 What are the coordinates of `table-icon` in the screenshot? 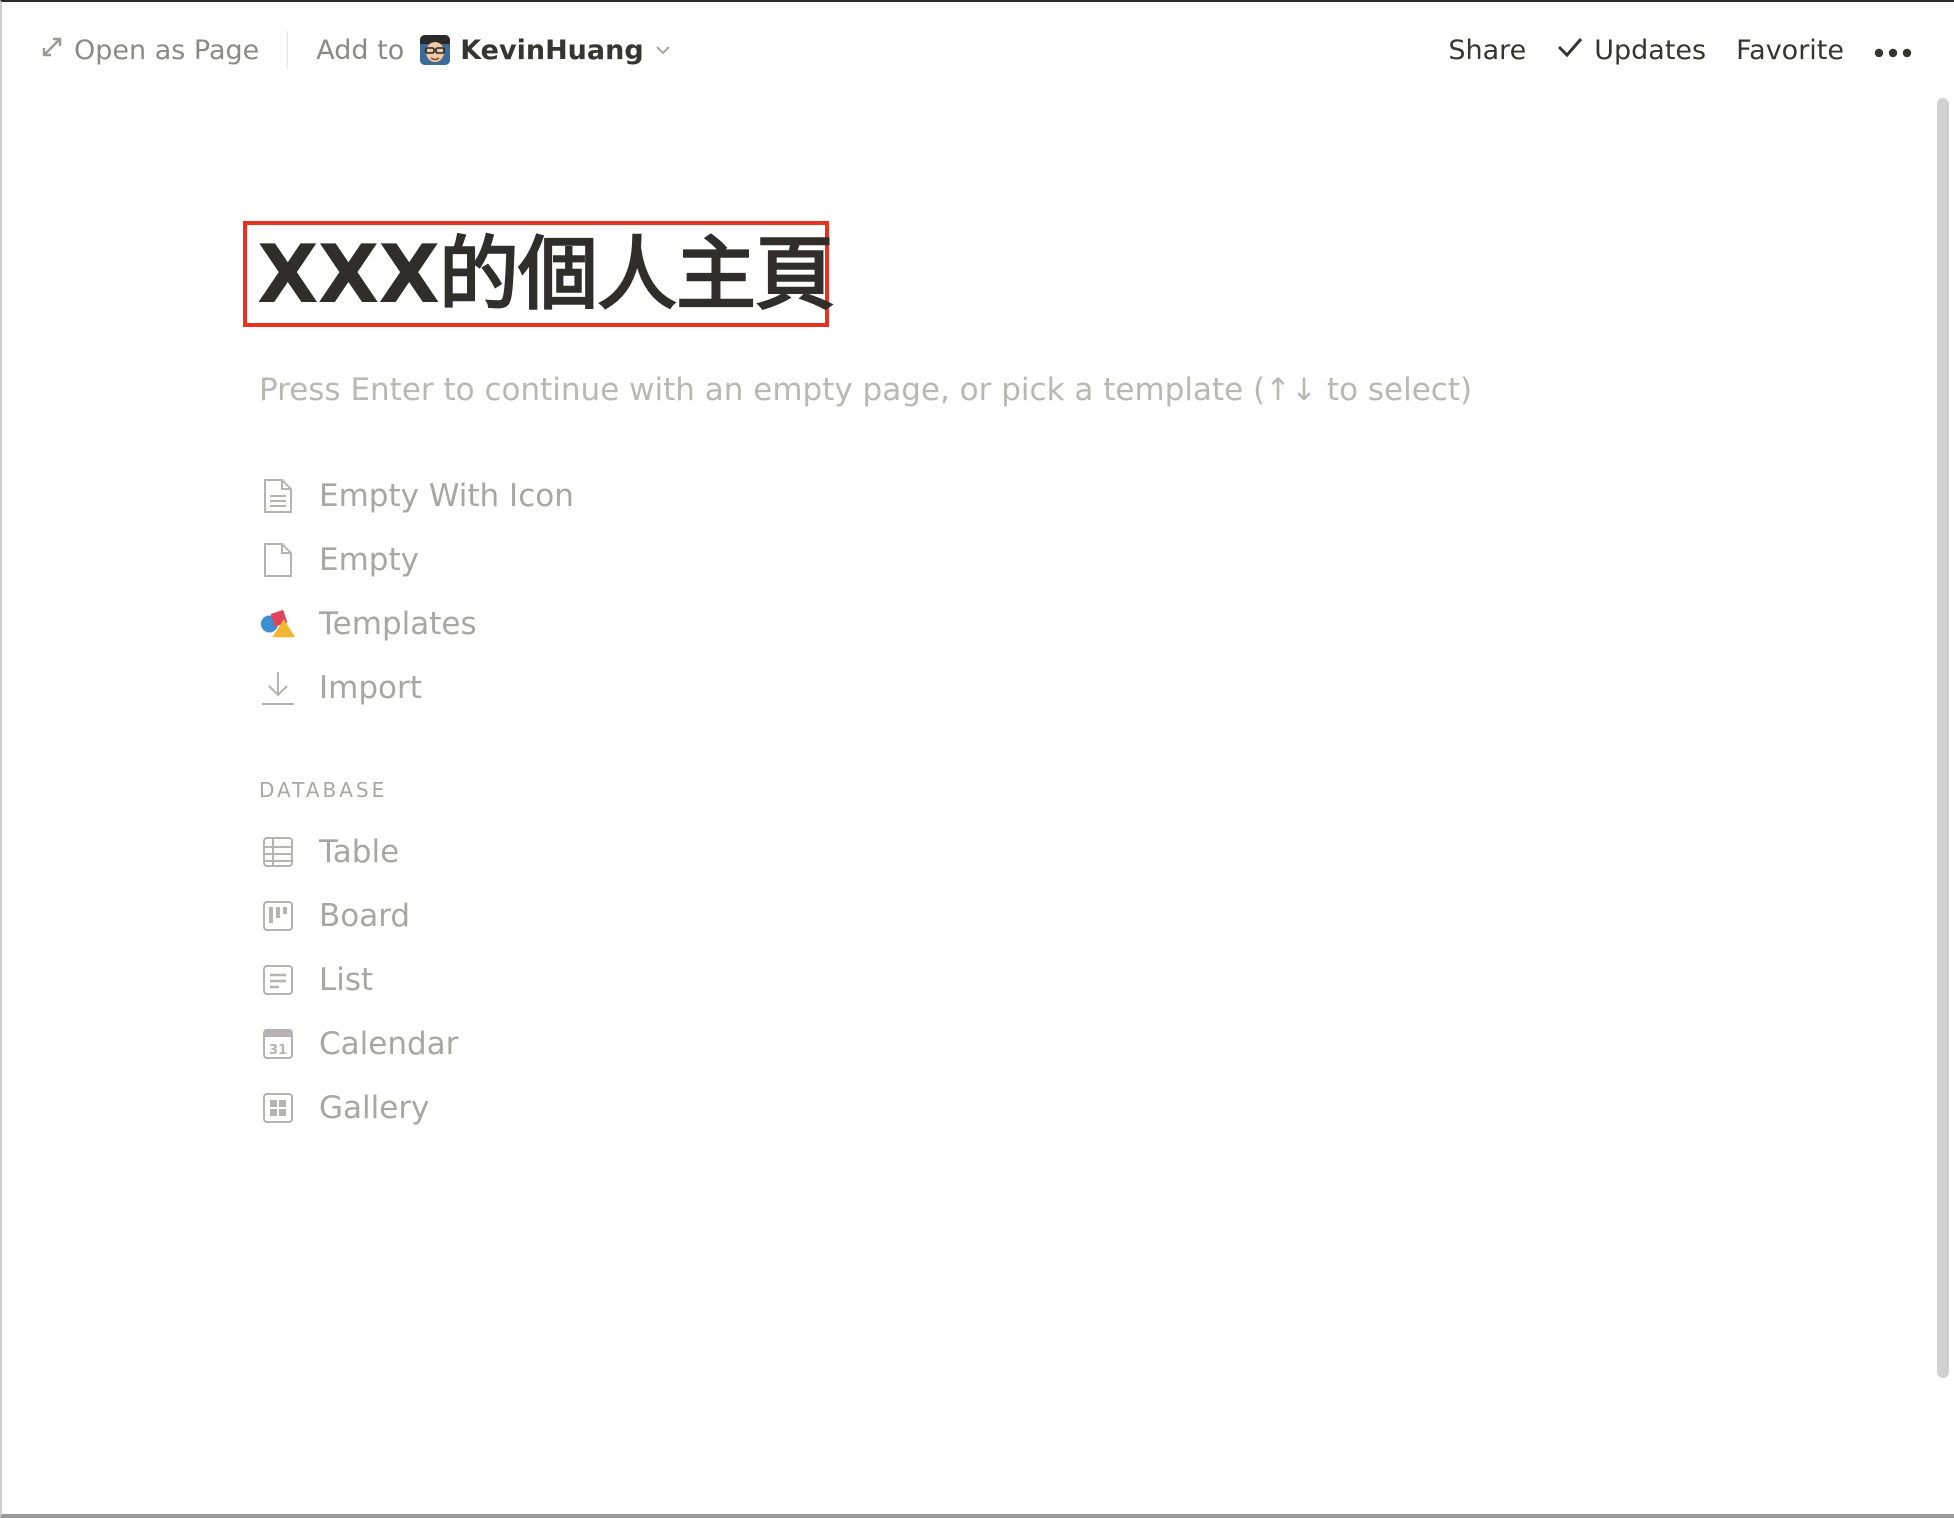 It's located at (278, 852).